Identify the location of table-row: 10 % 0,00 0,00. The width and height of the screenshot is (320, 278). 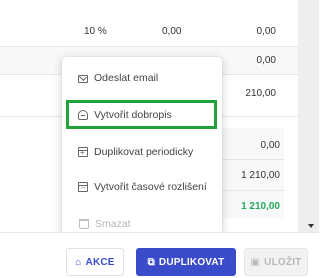
(149, 32).